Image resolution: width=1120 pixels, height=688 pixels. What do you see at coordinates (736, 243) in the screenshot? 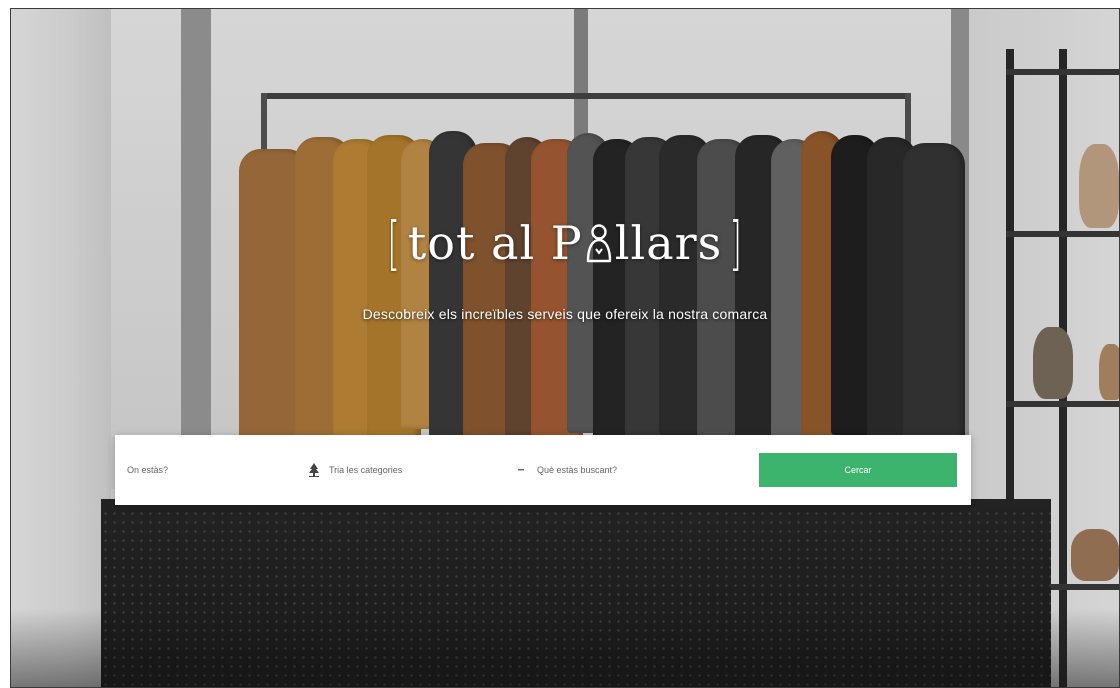
I see `logo-bracket-right: ]` at bounding box center [736, 243].